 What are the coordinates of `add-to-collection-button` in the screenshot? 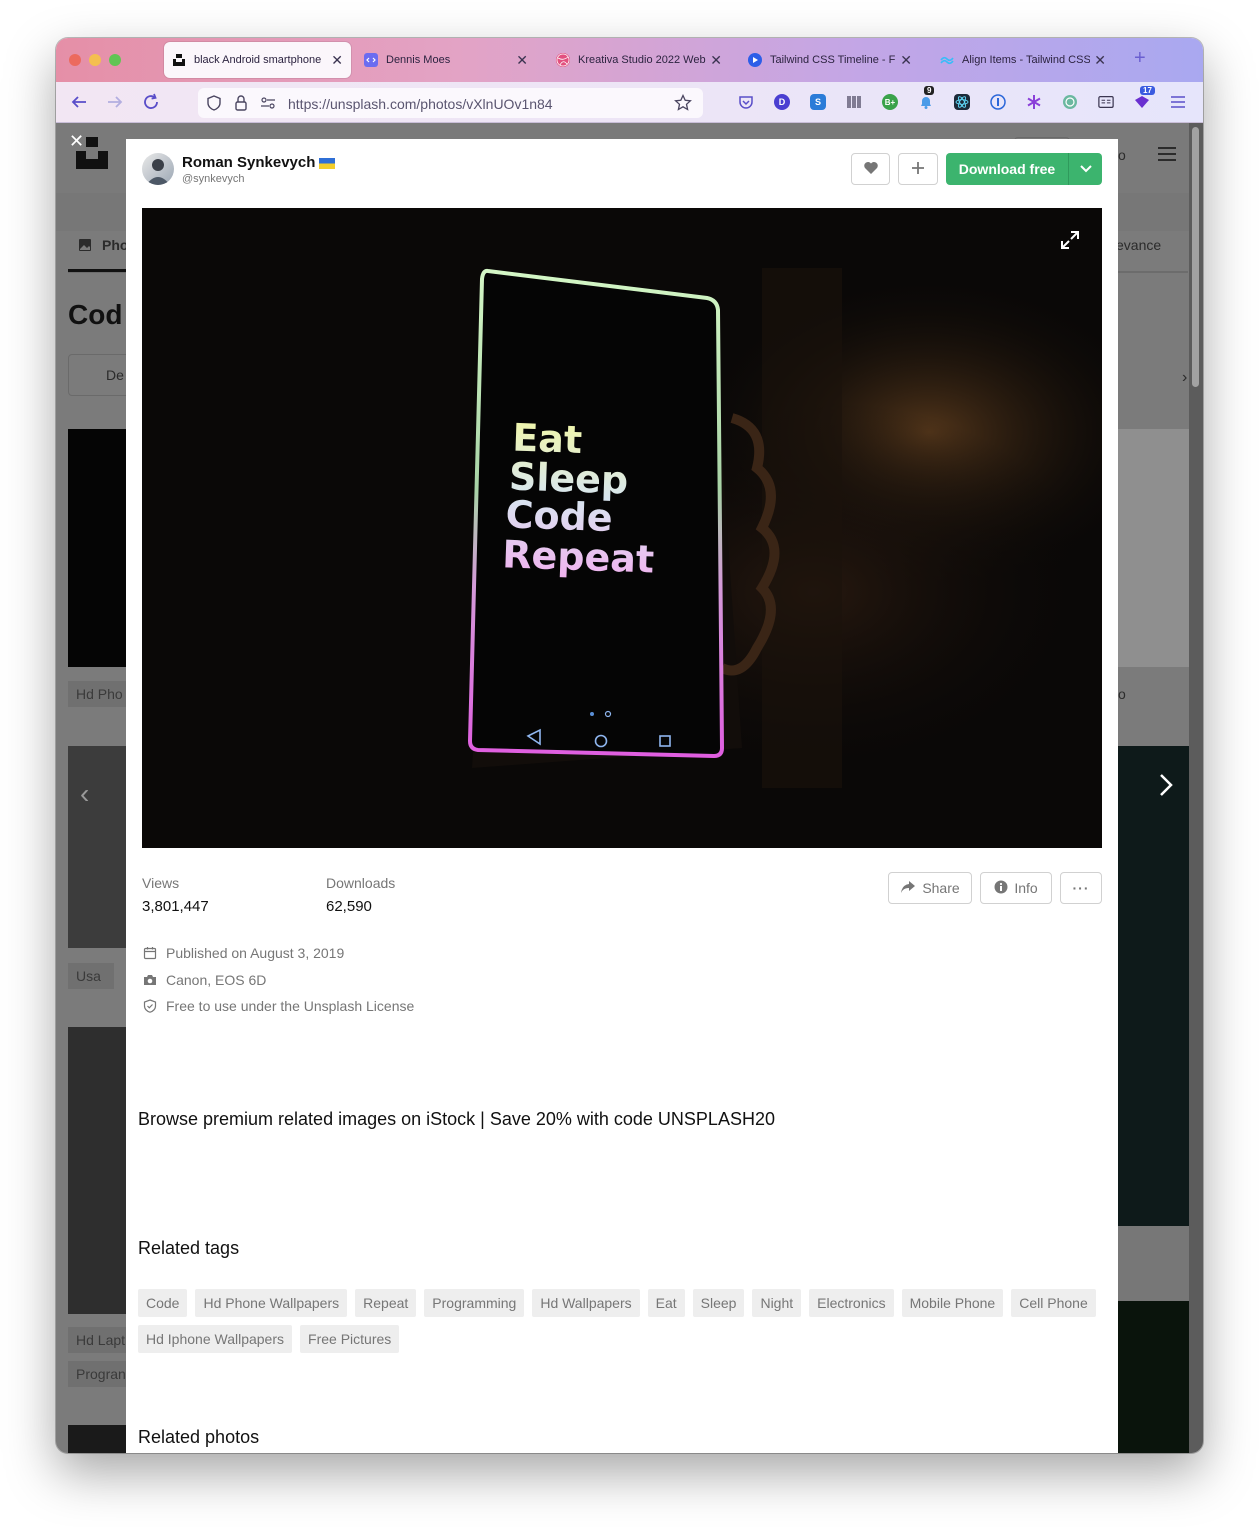 It's located at (918, 169).